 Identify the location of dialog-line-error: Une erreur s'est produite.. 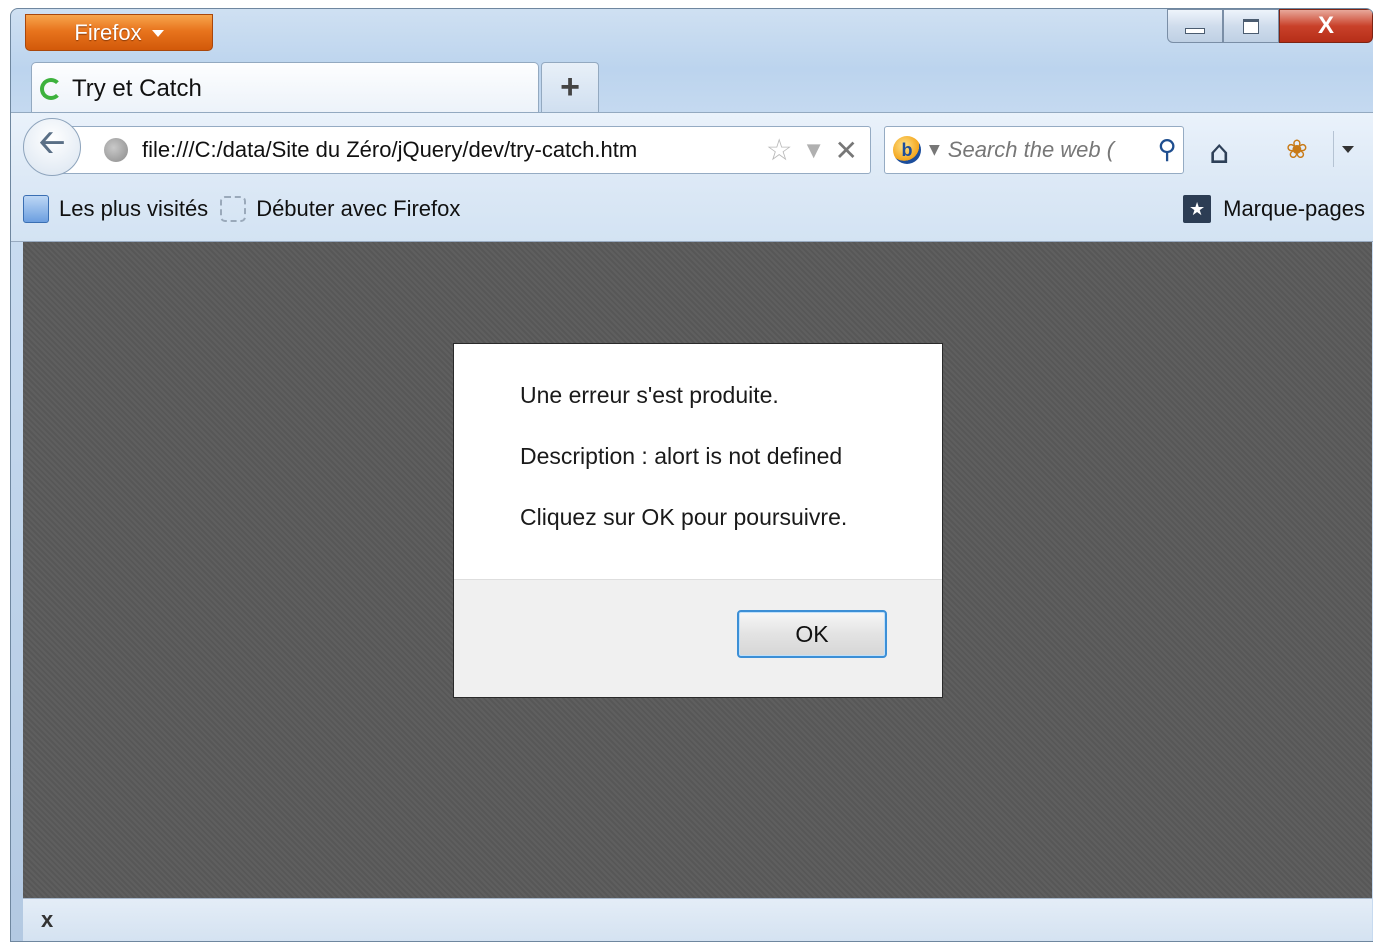
(649, 395).